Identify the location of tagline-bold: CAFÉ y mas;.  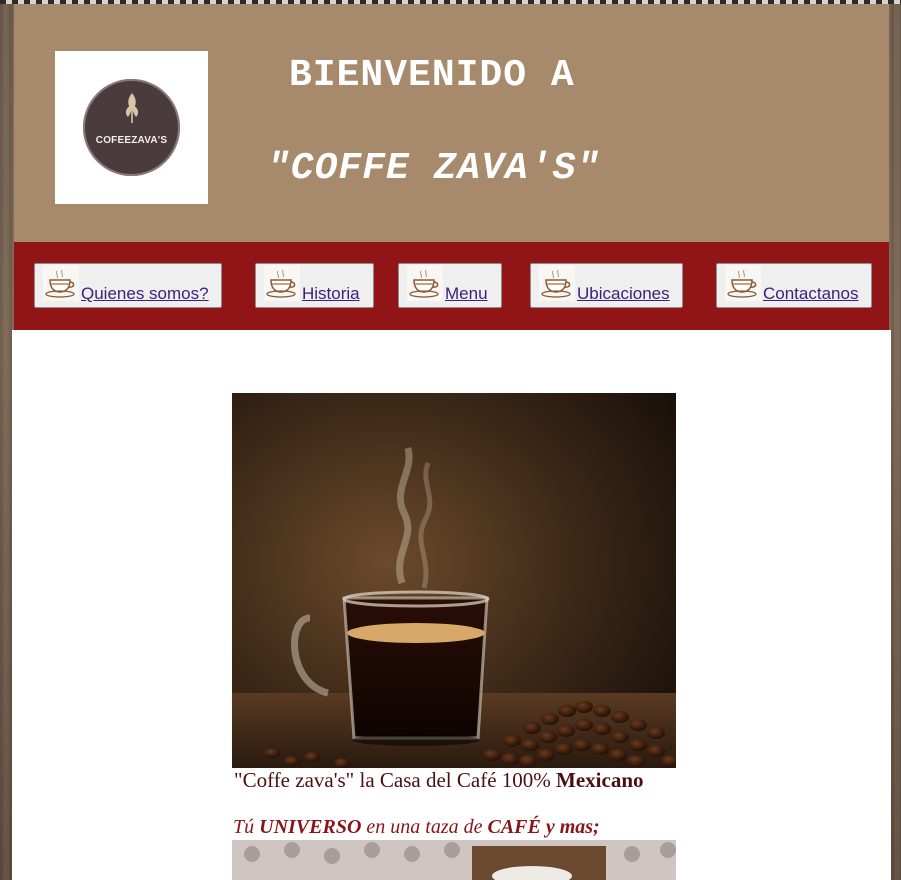
(543, 827).